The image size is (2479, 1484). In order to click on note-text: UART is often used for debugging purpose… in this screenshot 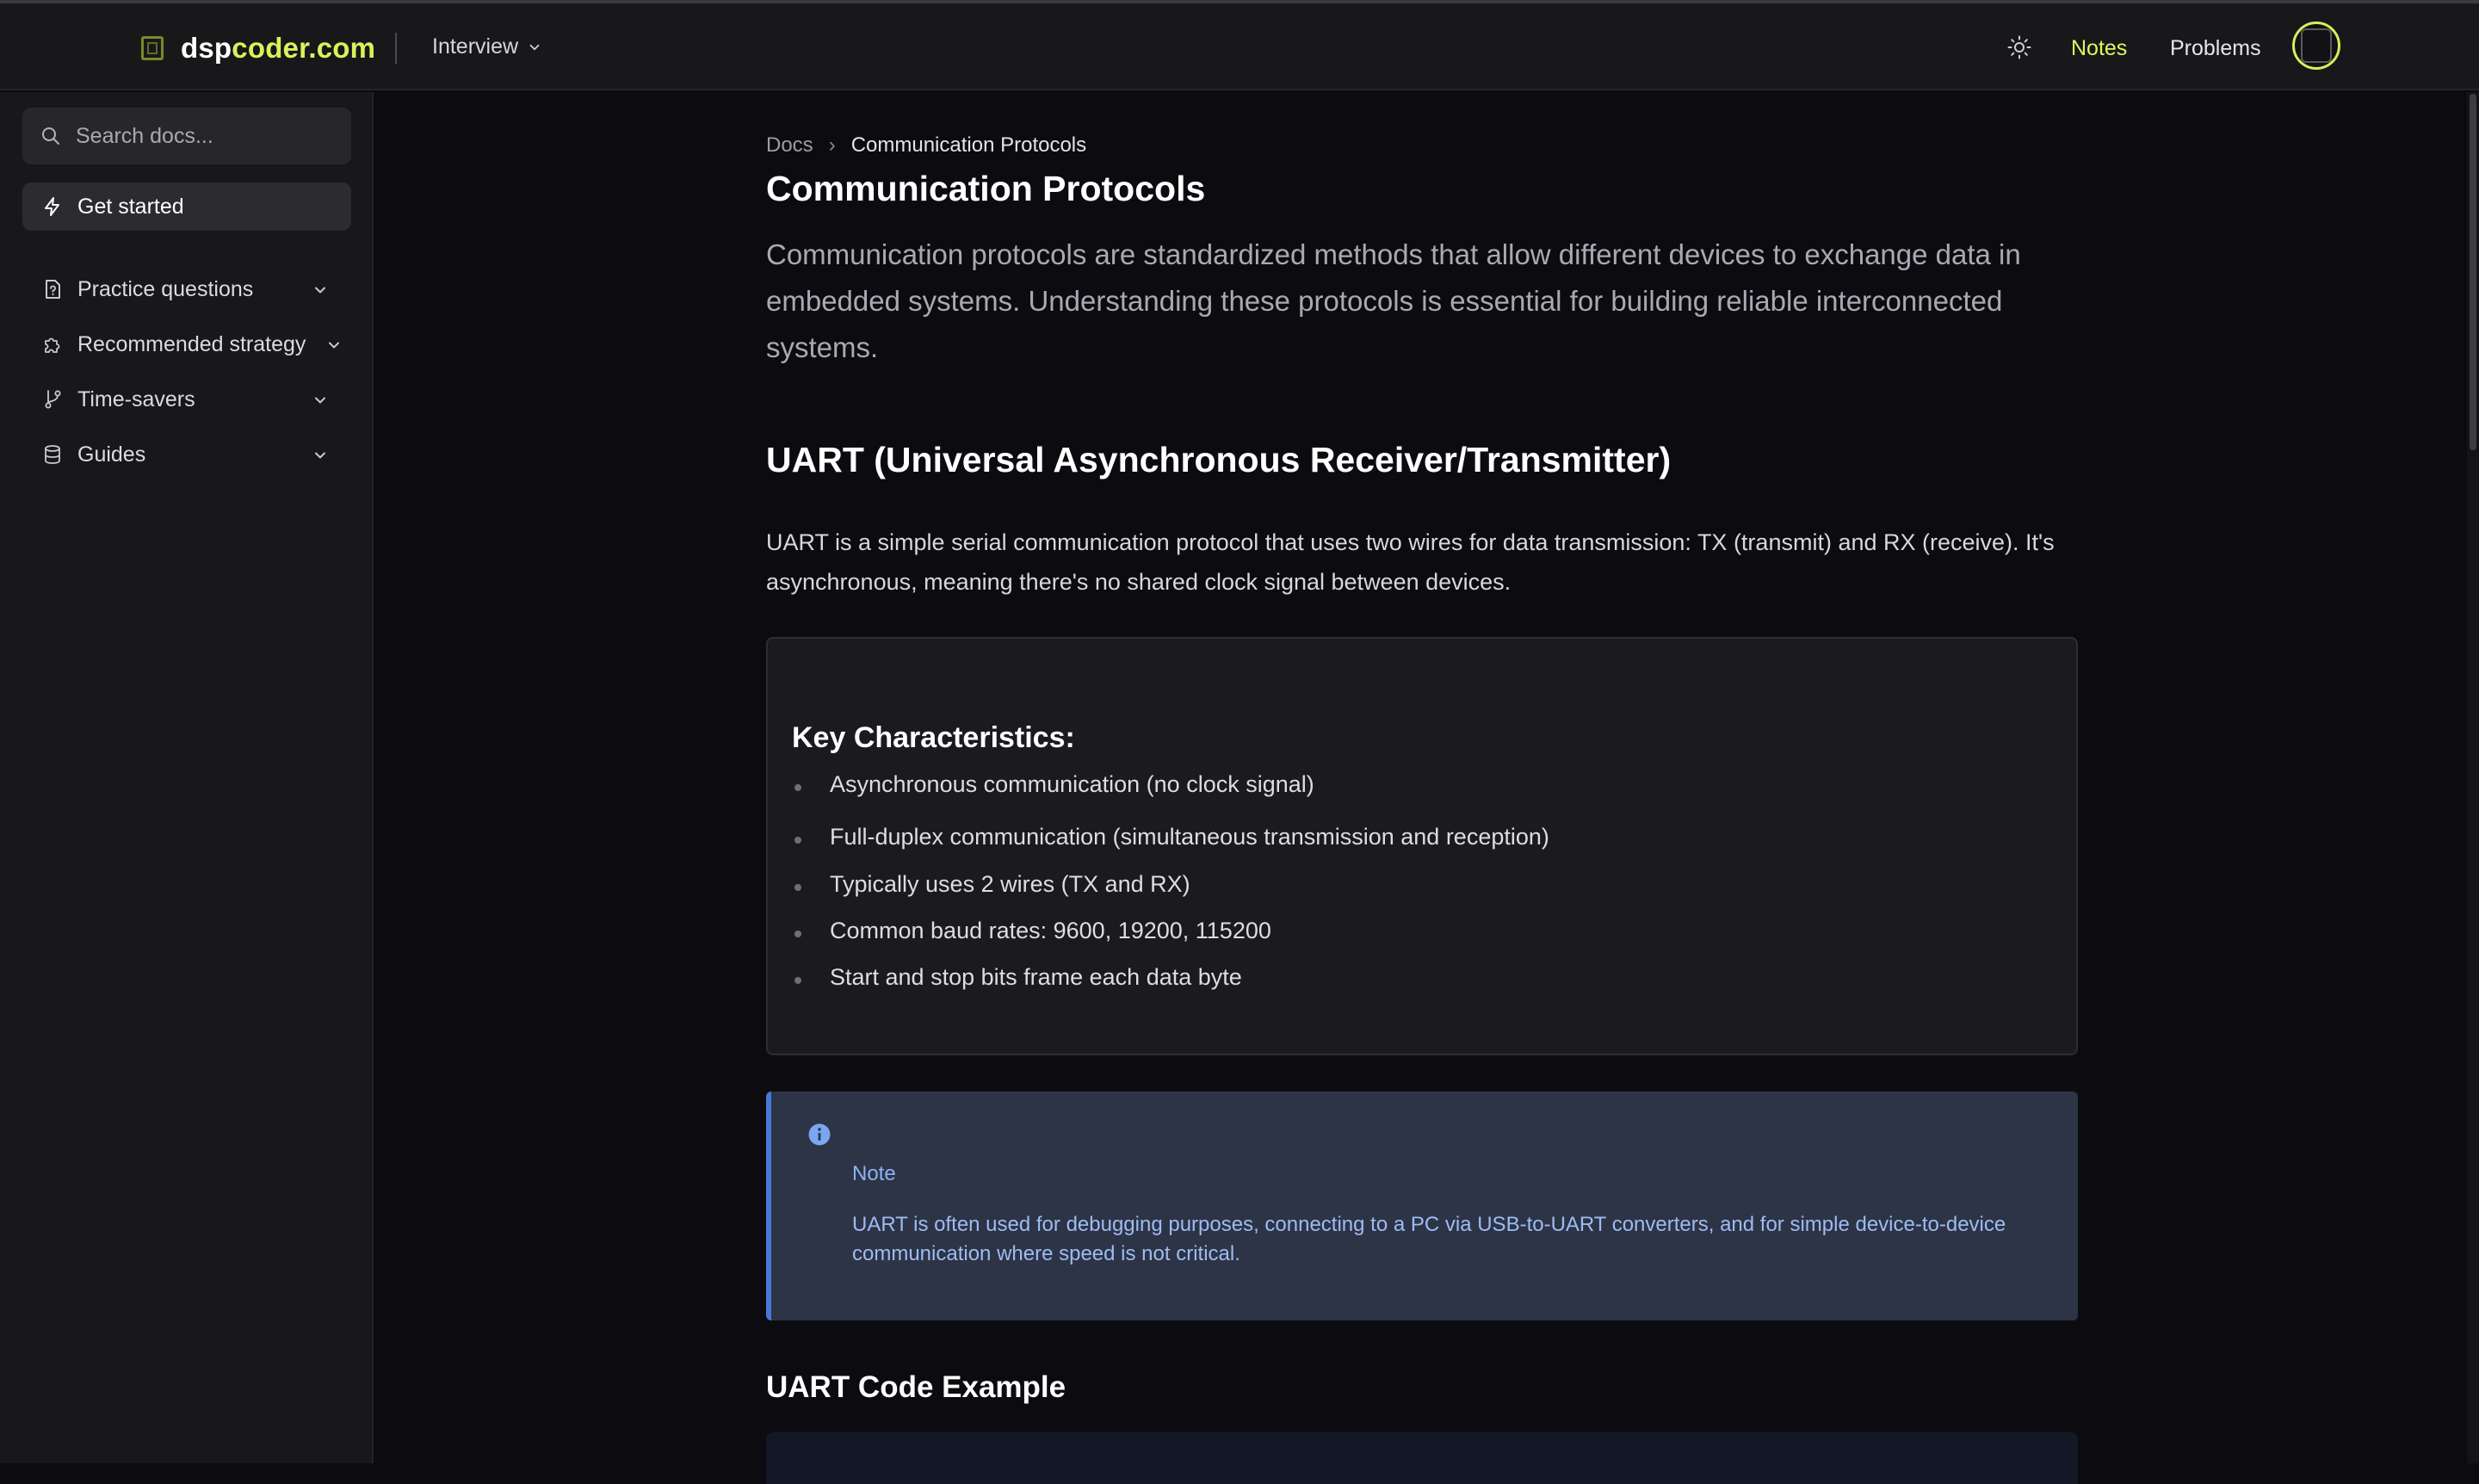, I will do `click(1429, 1239)`.